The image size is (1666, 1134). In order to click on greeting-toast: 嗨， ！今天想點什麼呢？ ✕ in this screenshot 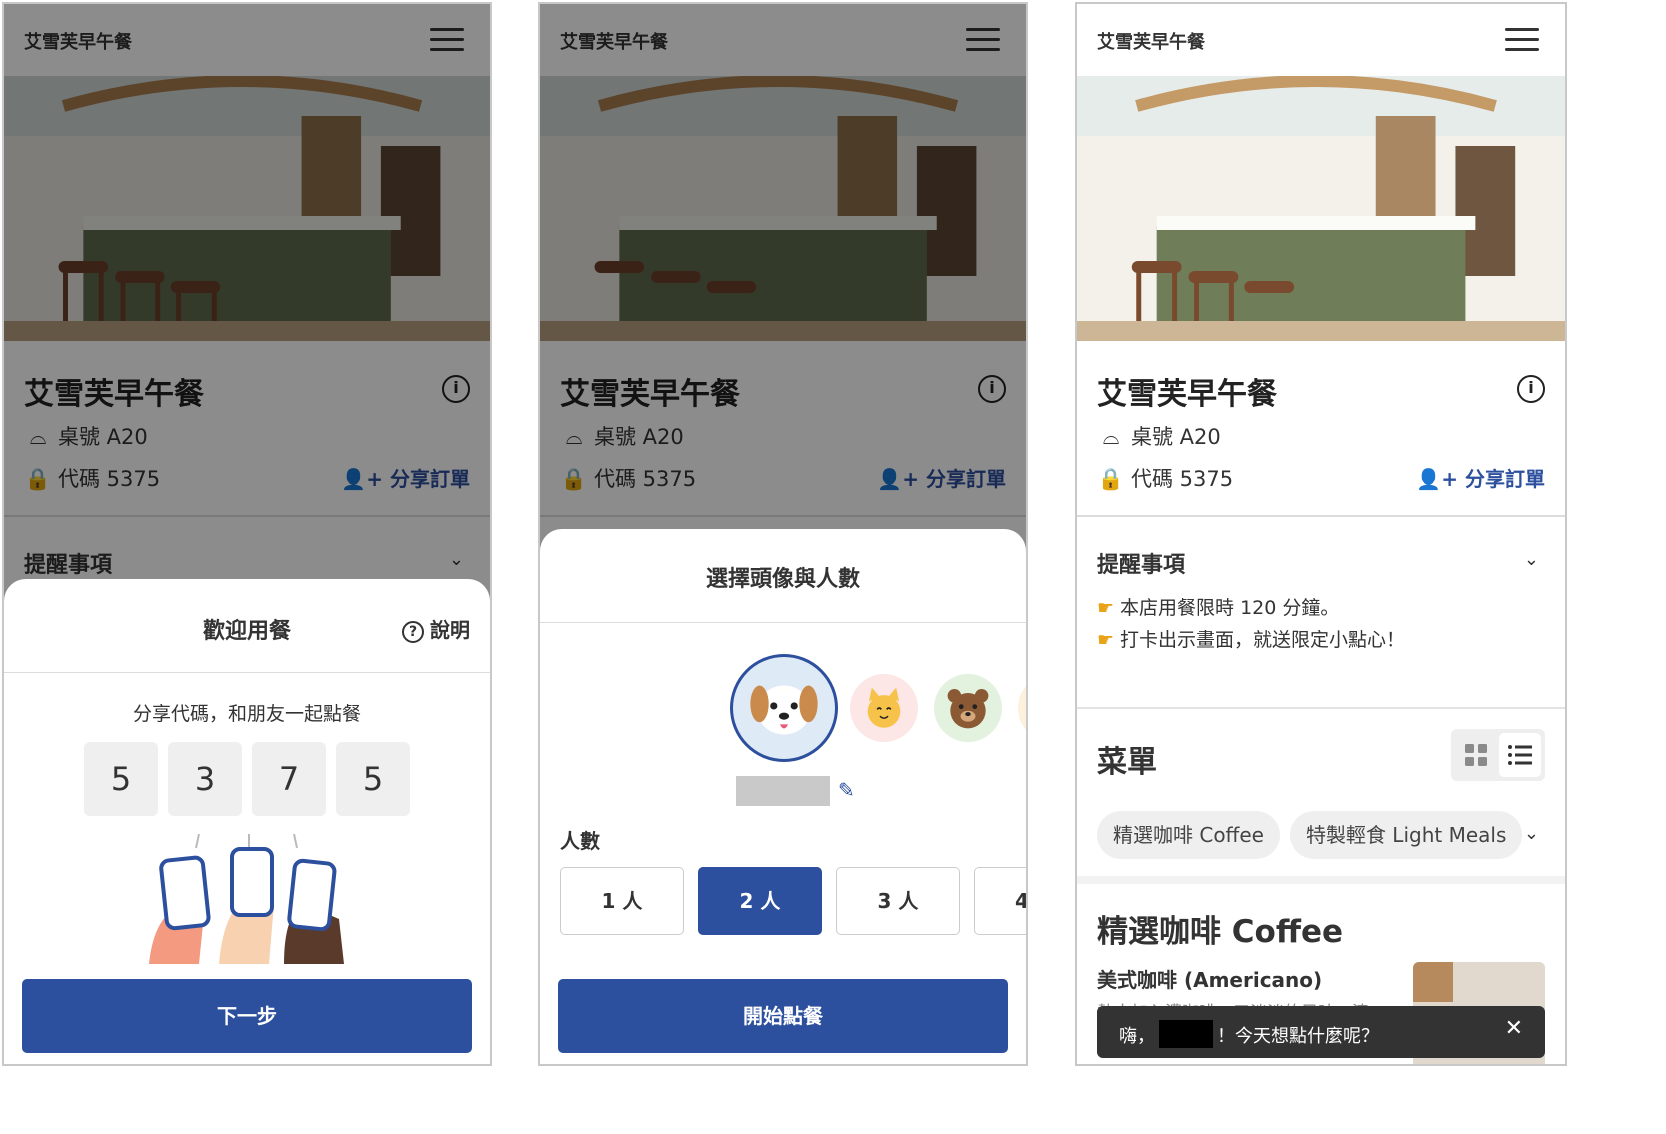, I will do `click(1321, 1032)`.